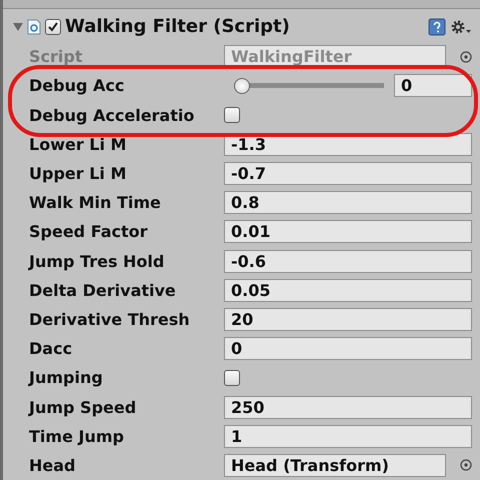  What do you see at coordinates (76, 436) in the screenshot?
I see `field-label: Time Jump` at bounding box center [76, 436].